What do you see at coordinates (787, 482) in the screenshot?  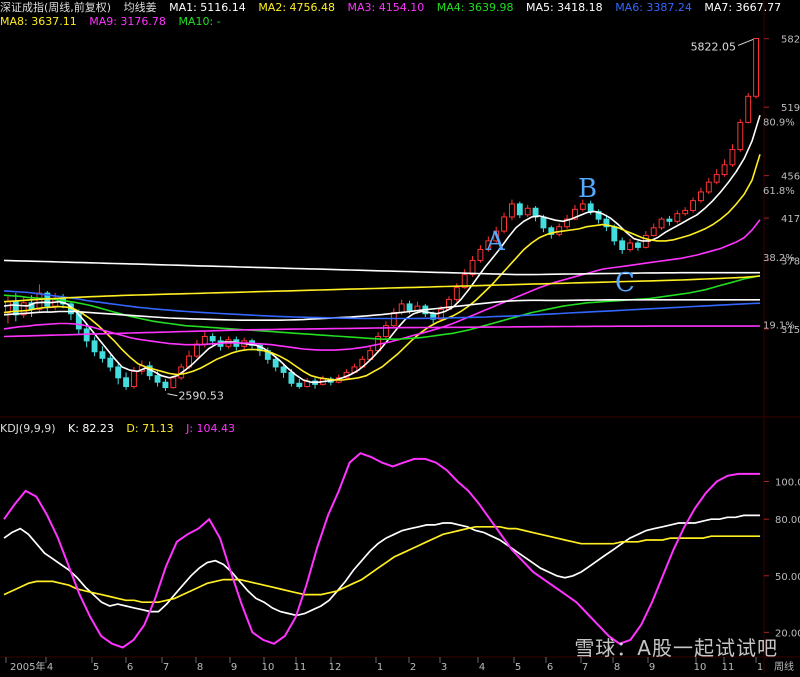 I see `kdj-tick-label: 100.00` at bounding box center [787, 482].